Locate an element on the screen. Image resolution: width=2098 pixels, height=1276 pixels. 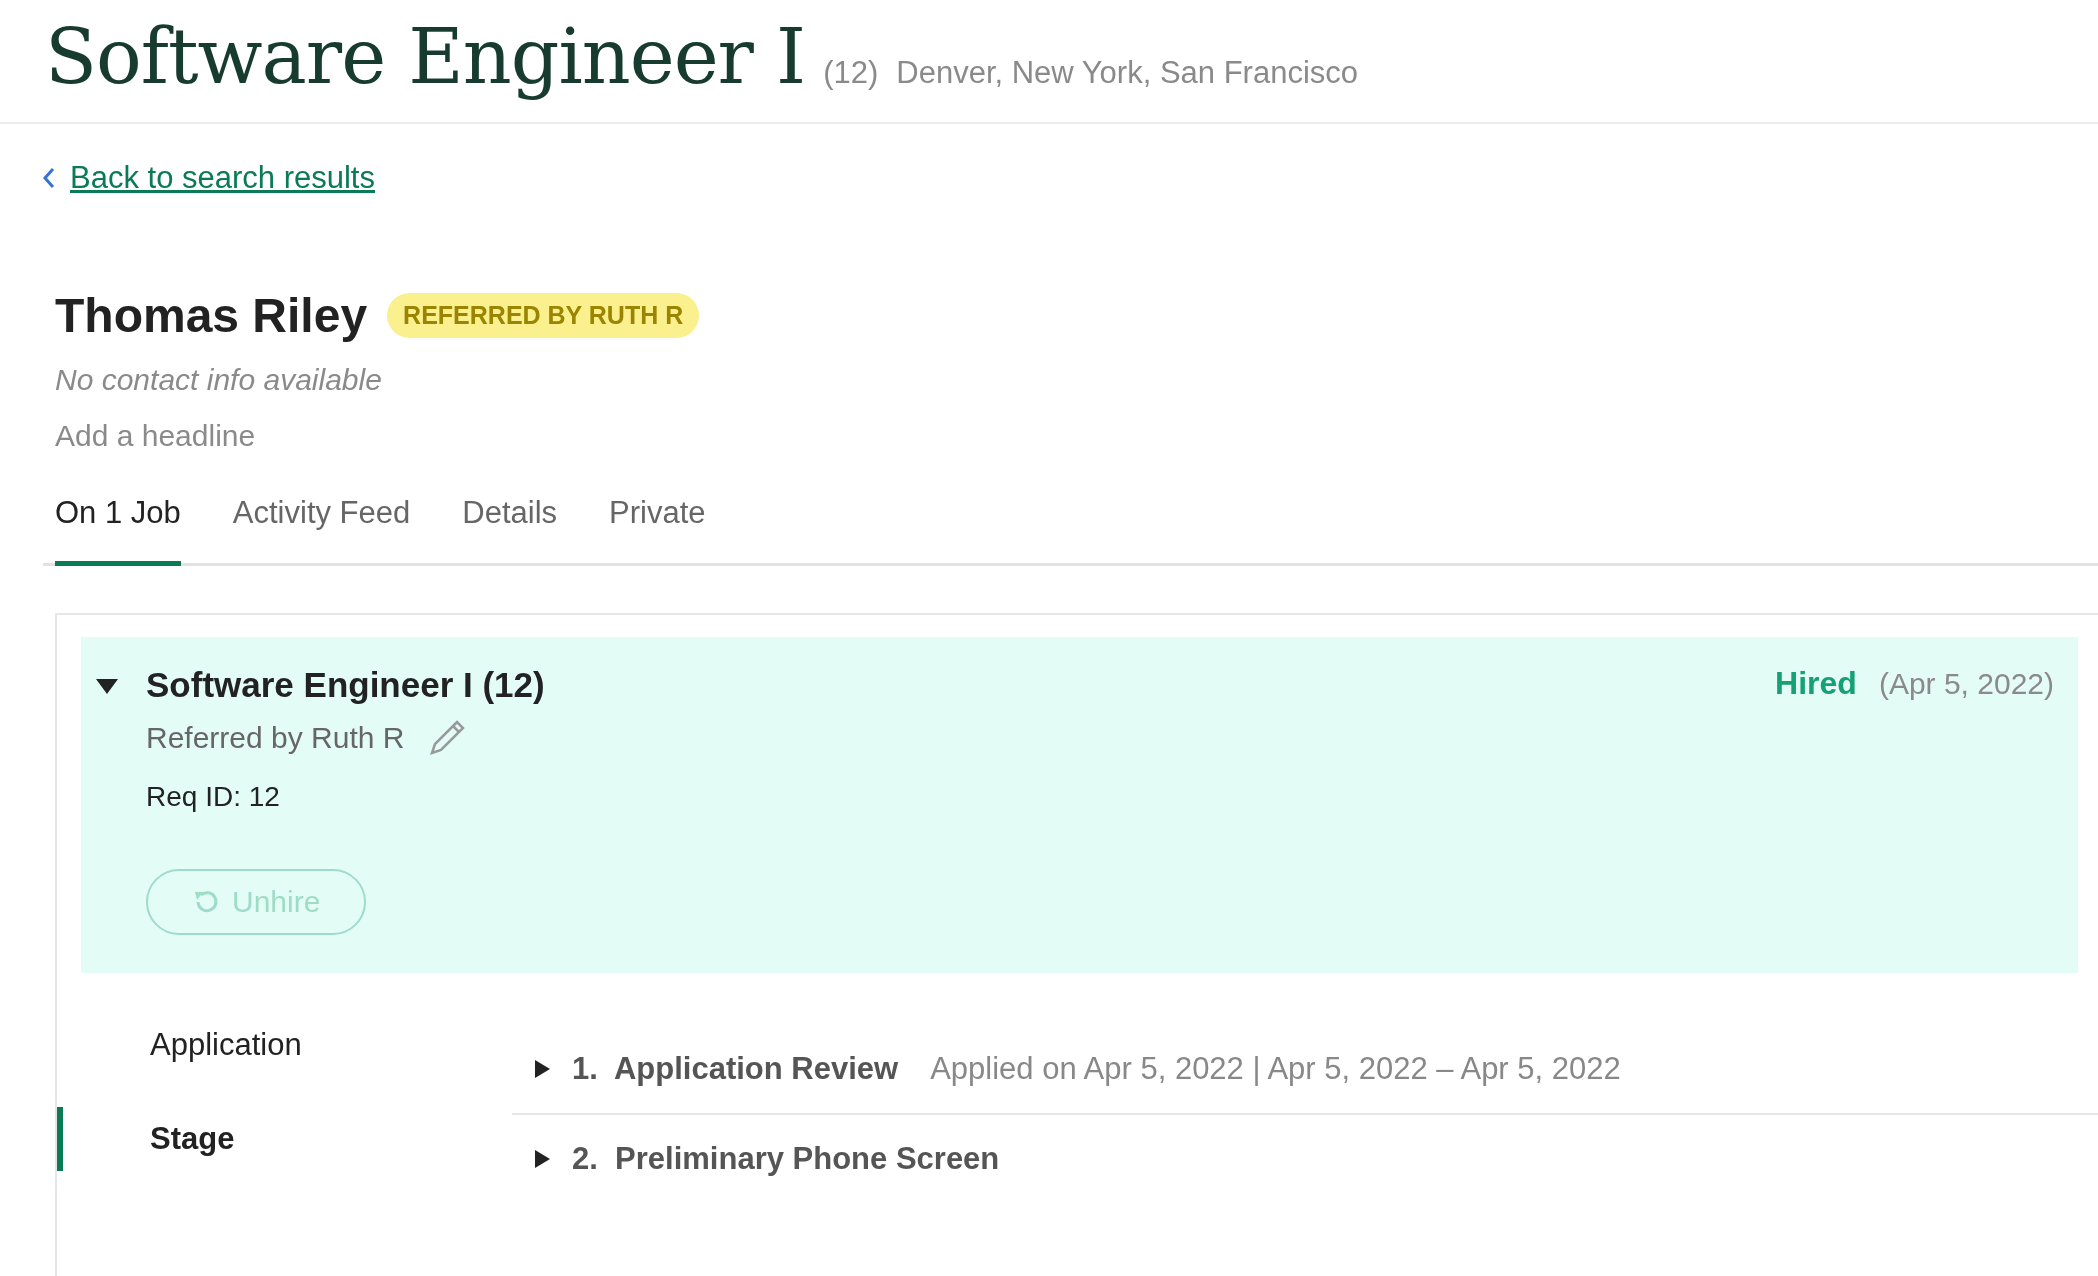
hired-status: Hired is located at coordinates (1816, 683).